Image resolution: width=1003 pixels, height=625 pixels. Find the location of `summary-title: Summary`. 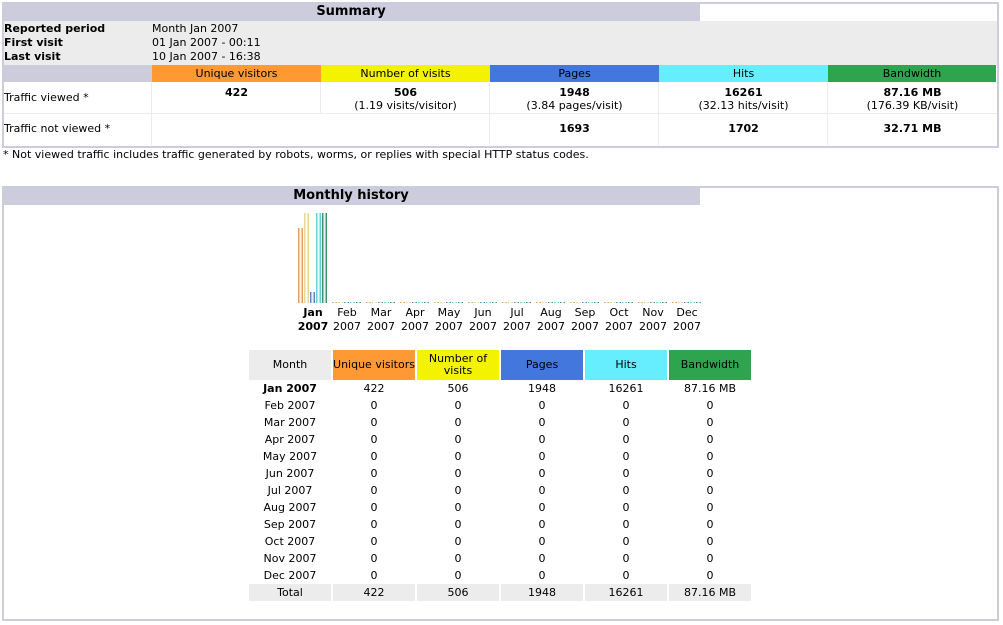

summary-title: Summary is located at coordinates (351, 11).